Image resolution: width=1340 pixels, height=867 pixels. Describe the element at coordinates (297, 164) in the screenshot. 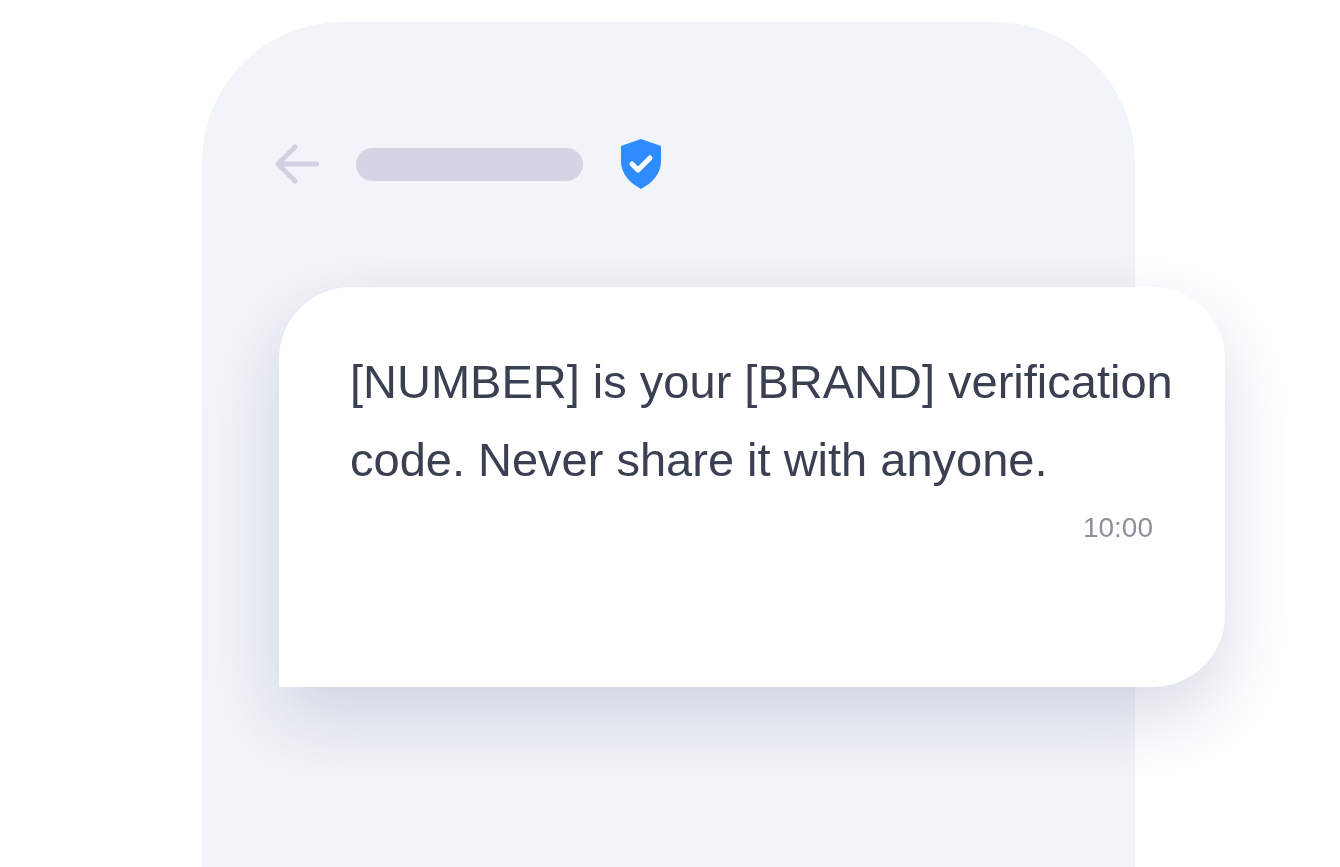

I see `back-arrow-icon` at that location.